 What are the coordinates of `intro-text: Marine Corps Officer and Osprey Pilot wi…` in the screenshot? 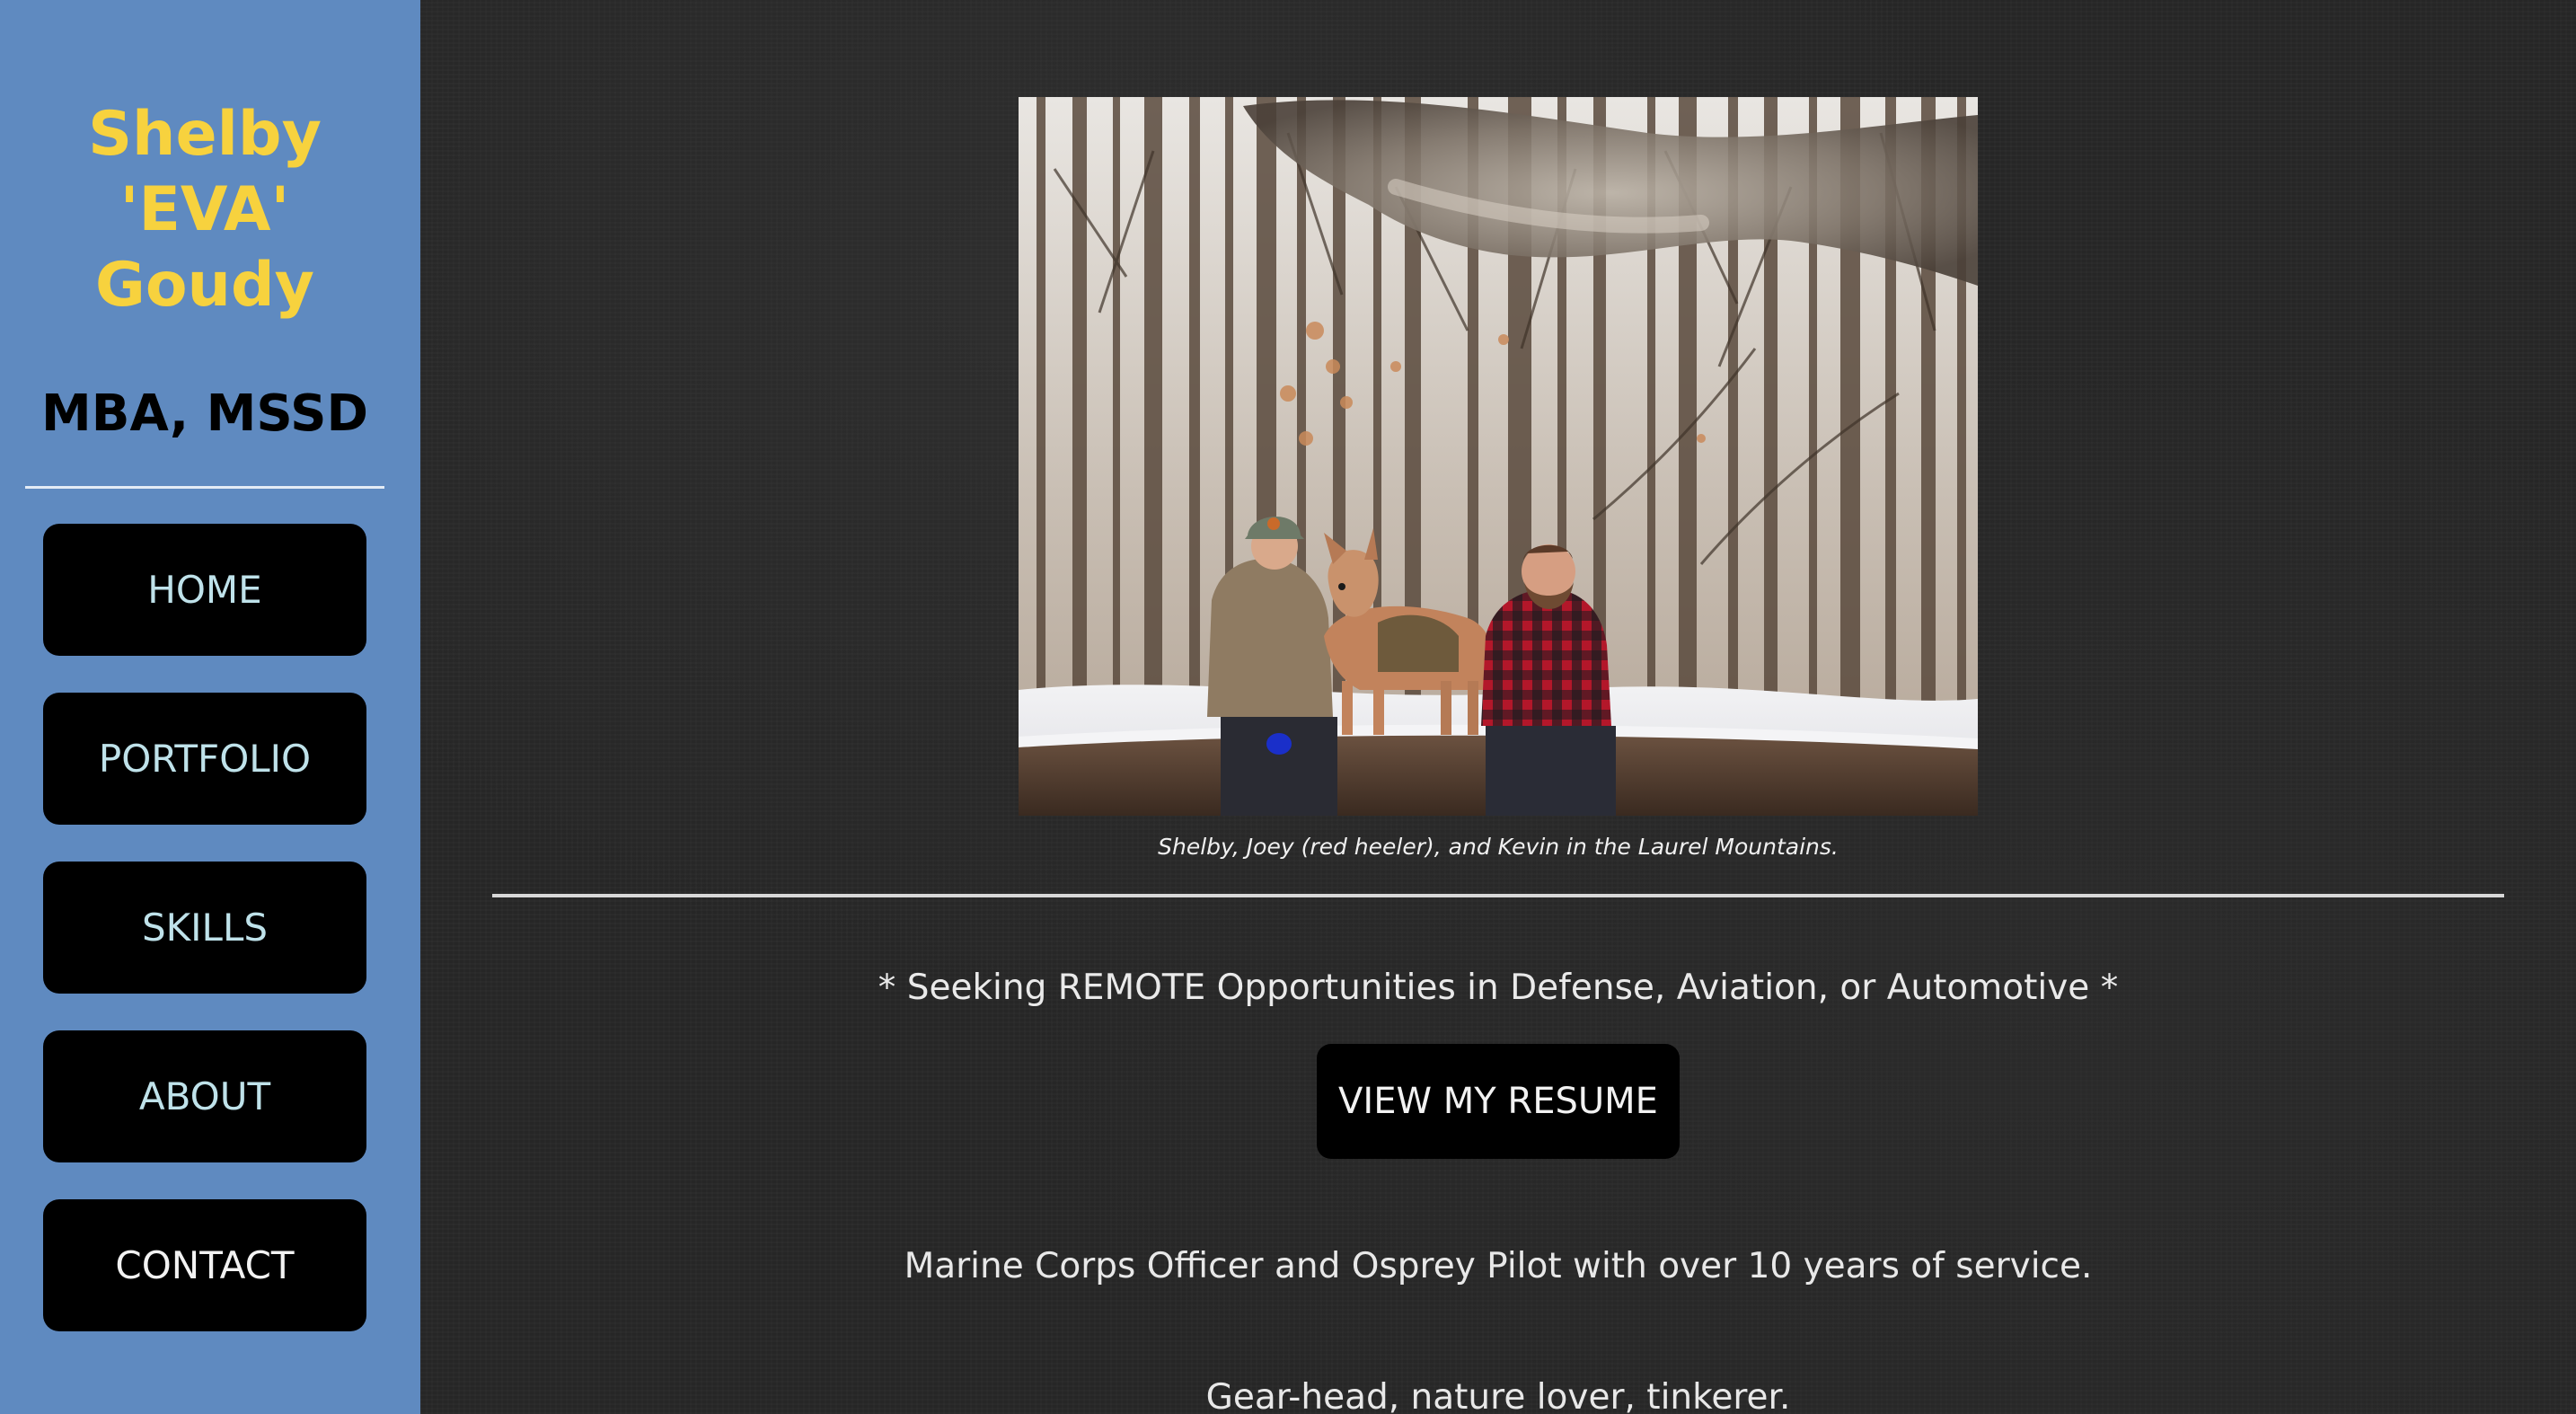 It's located at (1498, 1266).